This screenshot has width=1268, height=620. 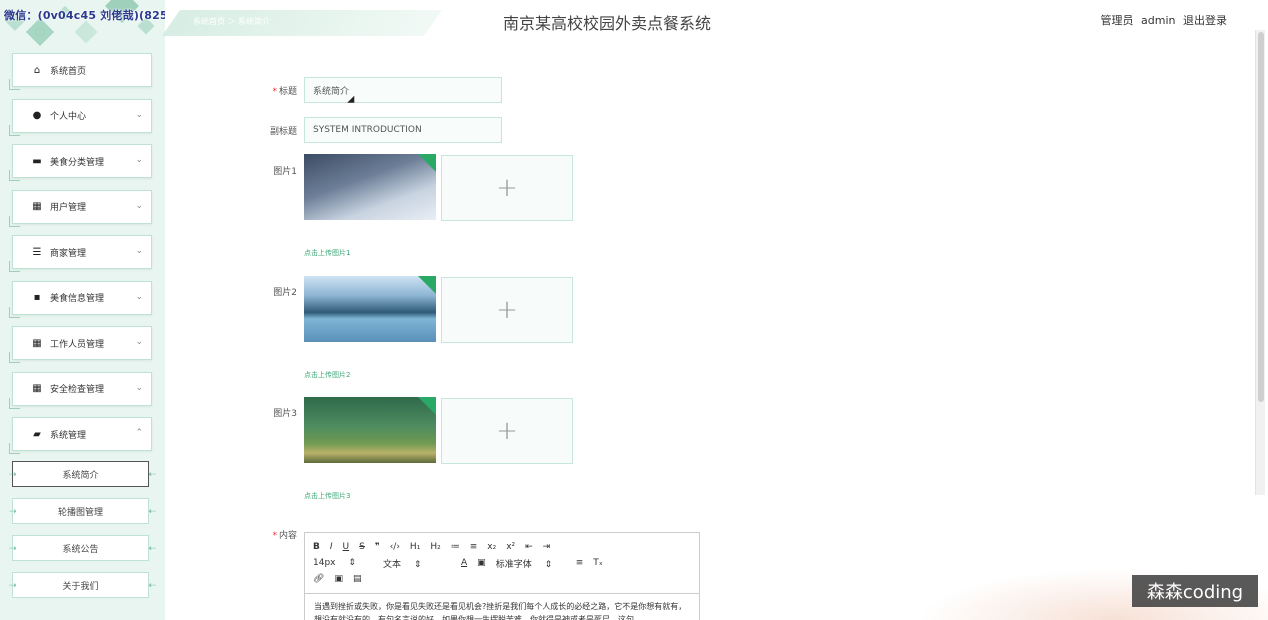 I want to click on font-family-value: 标准字体, so click(x=513, y=564).